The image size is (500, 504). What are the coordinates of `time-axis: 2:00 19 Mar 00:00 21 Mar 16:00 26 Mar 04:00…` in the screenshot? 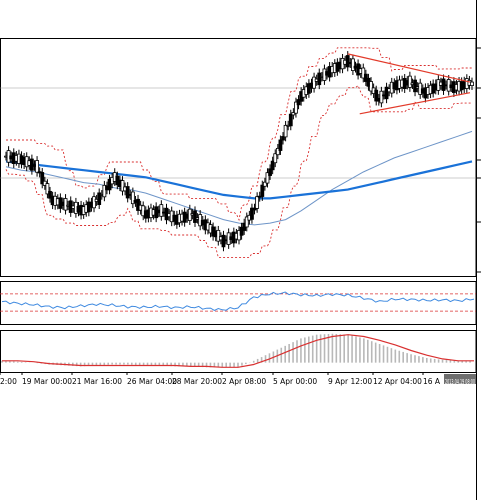 It's located at (238, 379).